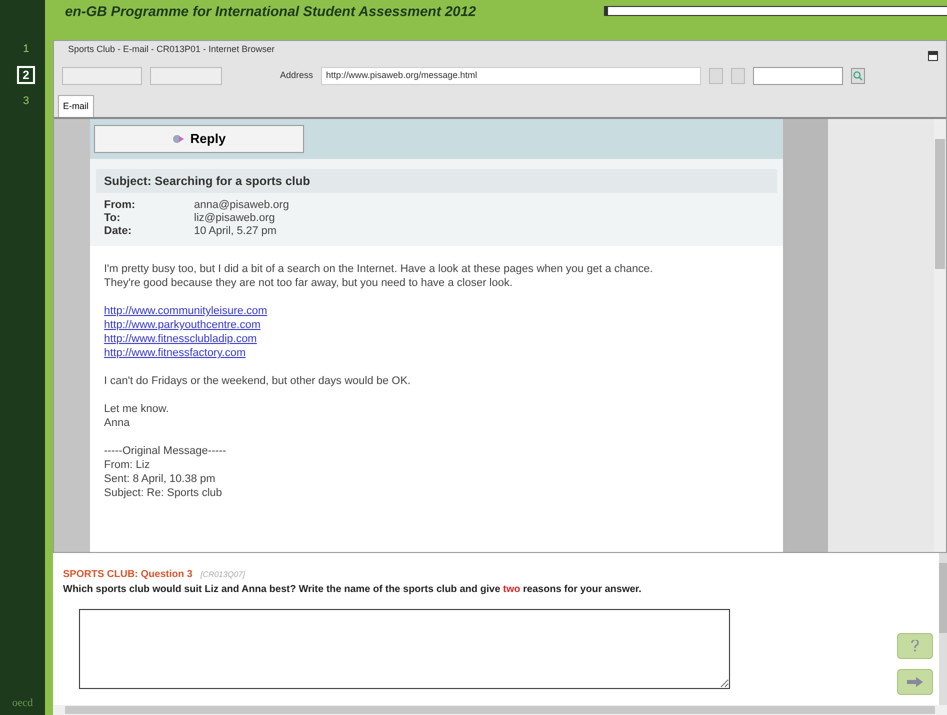 This screenshot has width=947, height=715. What do you see at coordinates (182, 325) in the screenshot?
I see `web-link: http://www.parkyouthcentre.com` at bounding box center [182, 325].